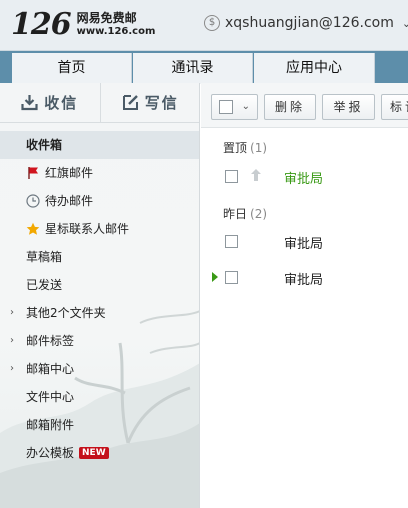  What do you see at coordinates (99, 397) in the screenshot?
I see `folder-file-center: 文件中心` at bounding box center [99, 397].